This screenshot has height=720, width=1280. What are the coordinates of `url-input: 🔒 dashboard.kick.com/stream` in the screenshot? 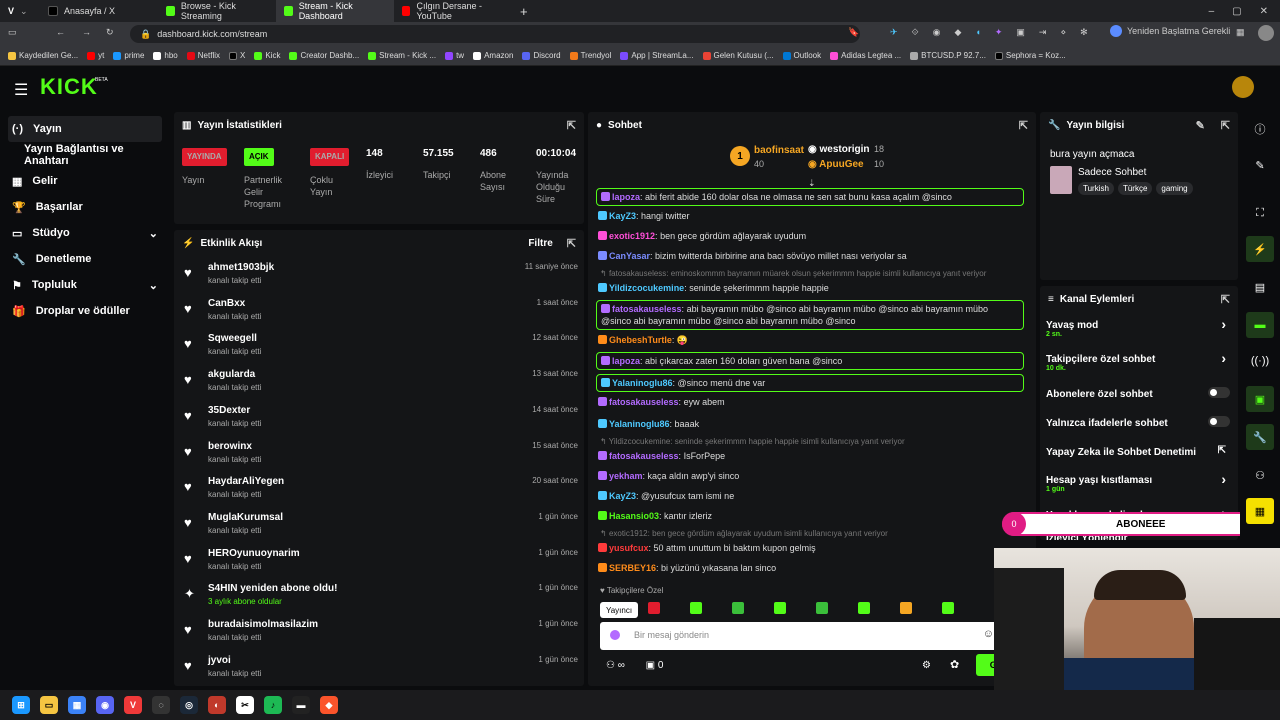 It's located at (495, 34).